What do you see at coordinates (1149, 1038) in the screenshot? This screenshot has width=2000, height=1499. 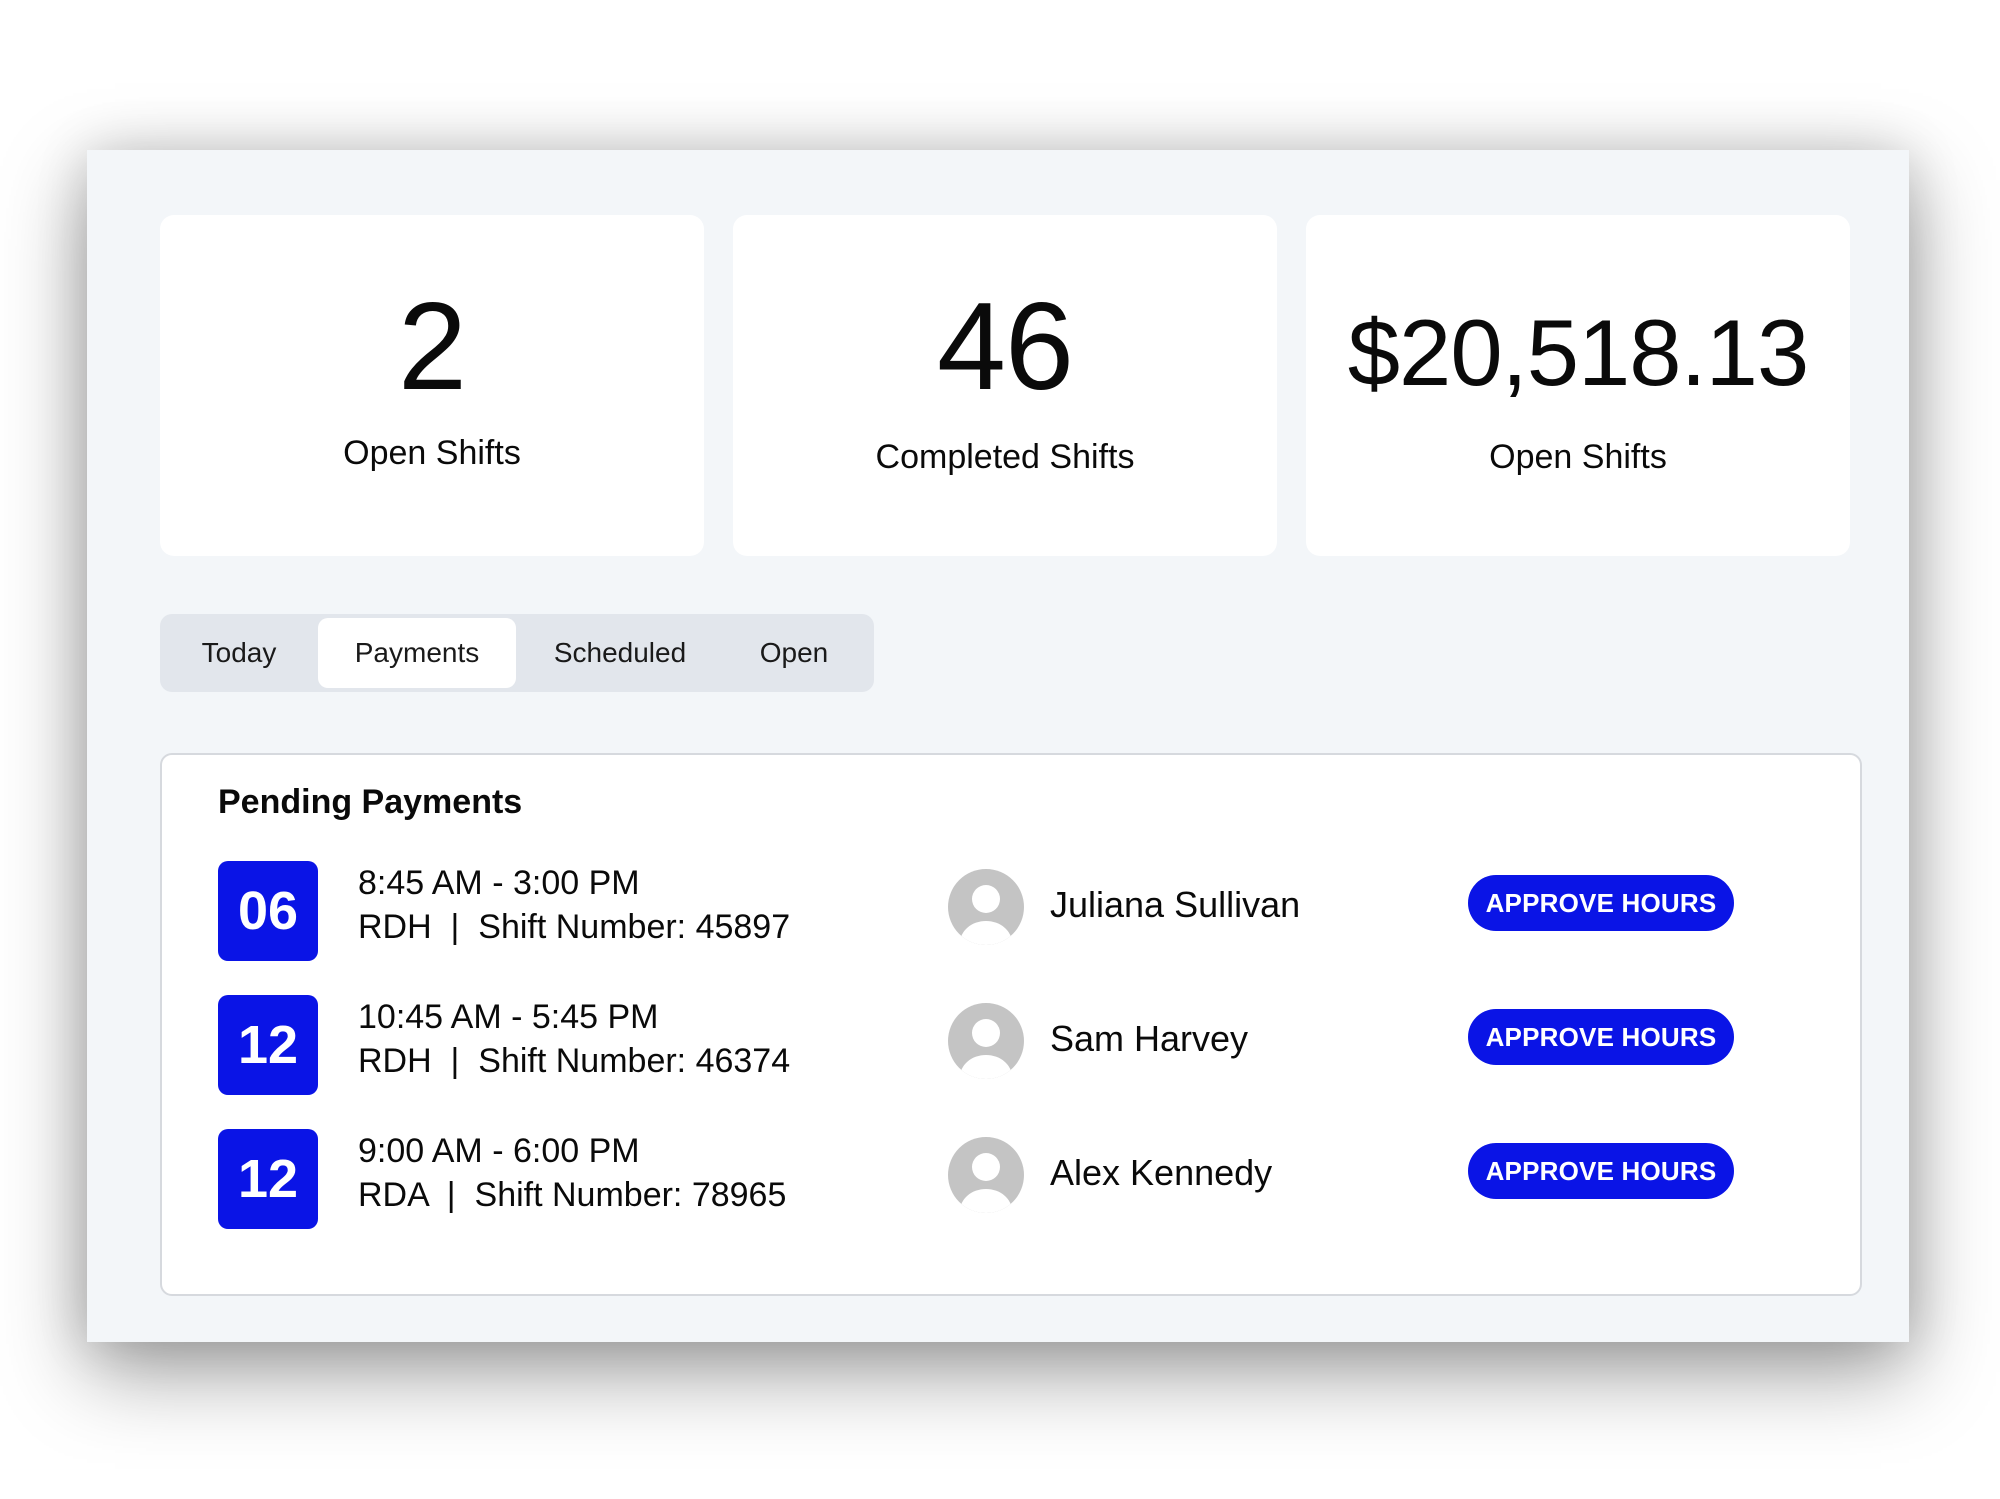 I see `person-name: Sam Harvey` at bounding box center [1149, 1038].